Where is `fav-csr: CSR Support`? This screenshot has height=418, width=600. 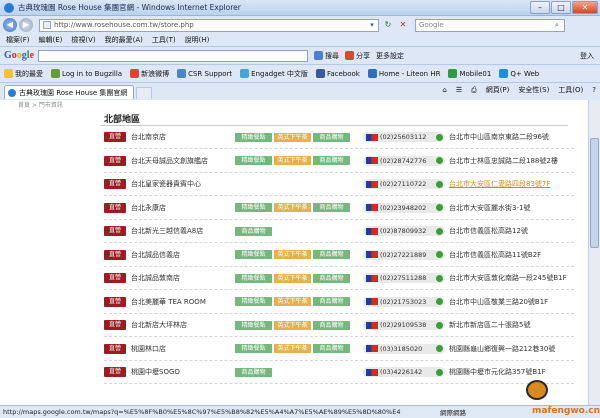
fav-csr: CSR Support is located at coordinates (204, 73).